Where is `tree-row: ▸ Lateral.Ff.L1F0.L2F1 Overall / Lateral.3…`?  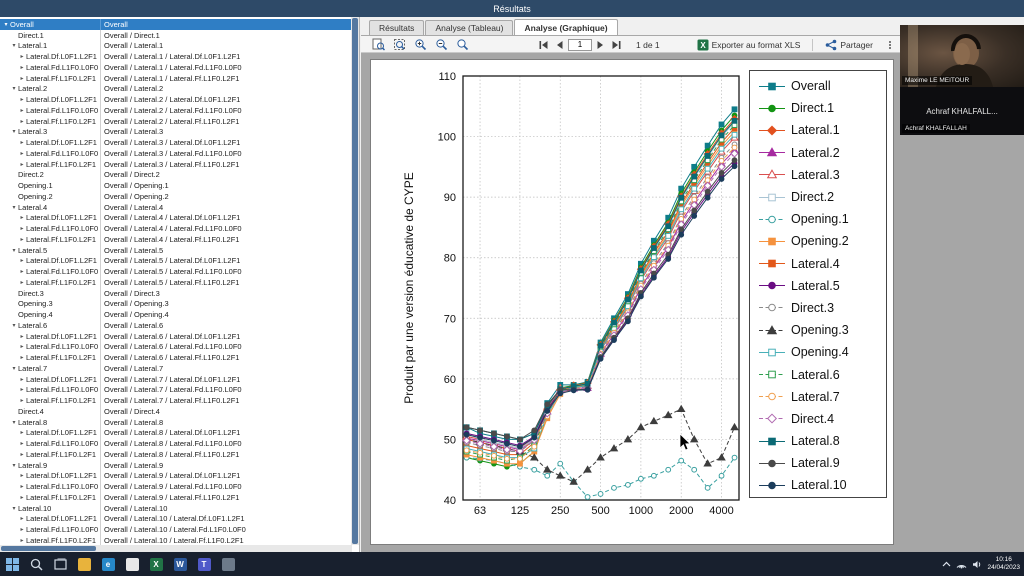
tree-row: ▸ Lateral.Ff.L1F0.L2F1 Overall / Lateral.3… is located at coordinates (175, 164).